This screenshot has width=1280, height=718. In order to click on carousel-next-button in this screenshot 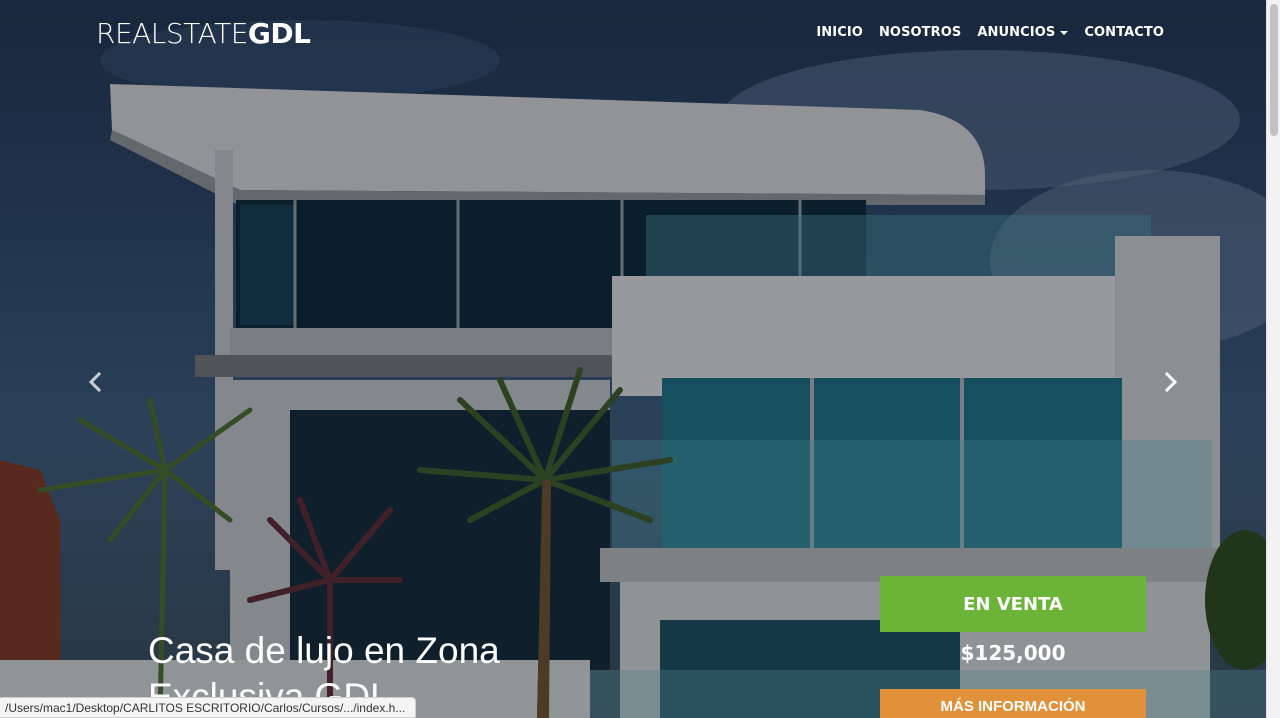, I will do `click(1170, 382)`.